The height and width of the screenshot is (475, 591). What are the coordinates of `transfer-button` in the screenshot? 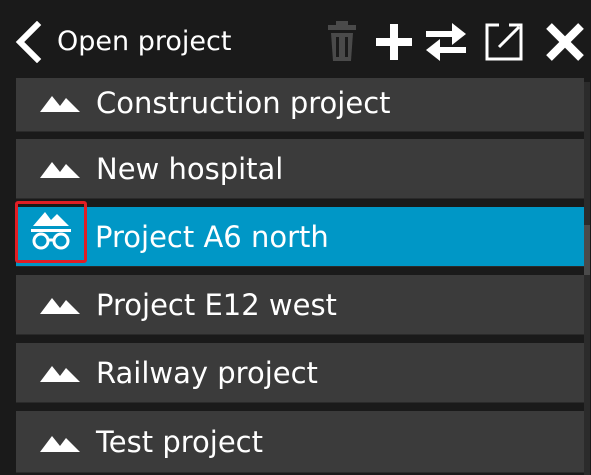 It's located at (446, 42).